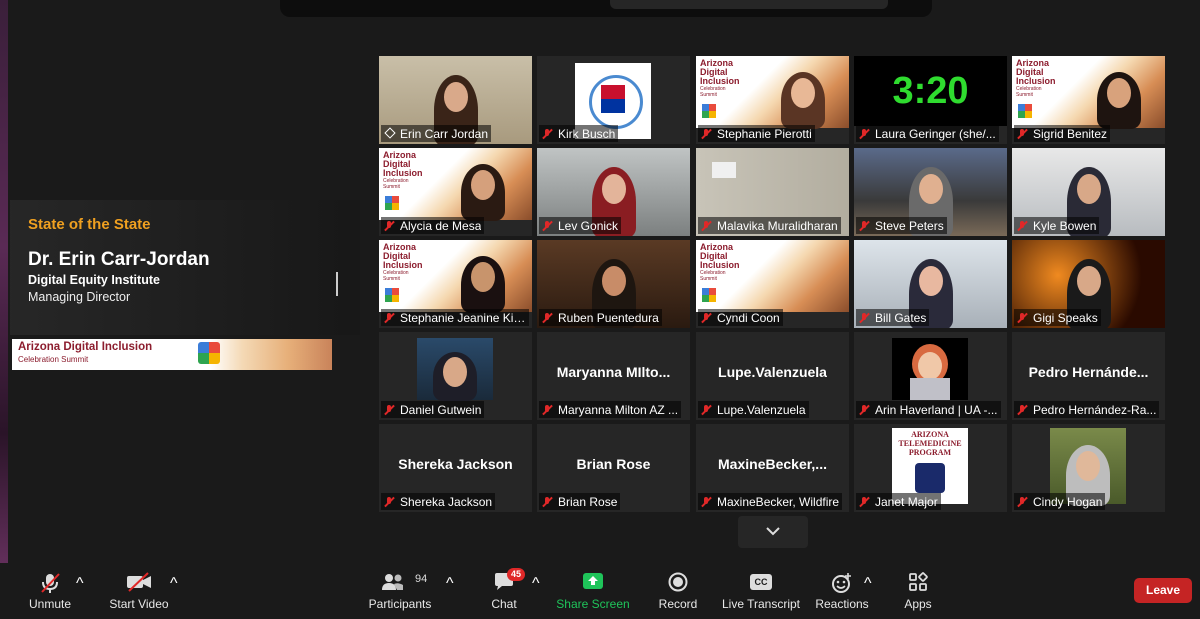  What do you see at coordinates (1070, 133) in the screenshot?
I see `participant-name: Sigrid Benitez` at bounding box center [1070, 133].